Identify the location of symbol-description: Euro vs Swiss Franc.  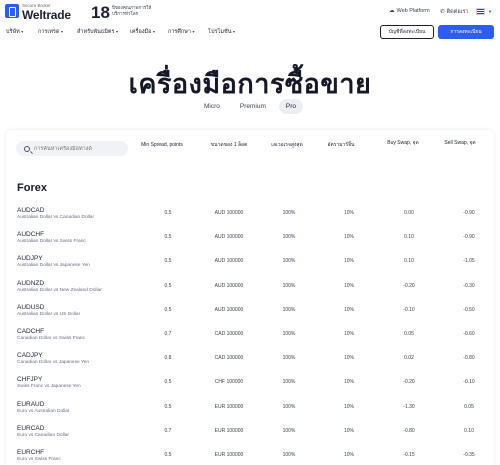
(39, 459).